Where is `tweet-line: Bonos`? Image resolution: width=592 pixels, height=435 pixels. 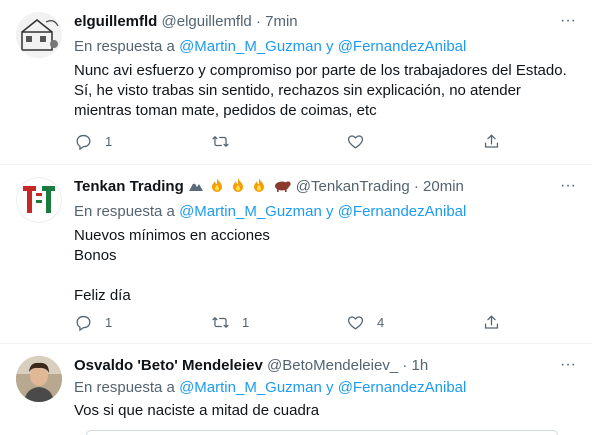 tweet-line: Bonos is located at coordinates (95, 255).